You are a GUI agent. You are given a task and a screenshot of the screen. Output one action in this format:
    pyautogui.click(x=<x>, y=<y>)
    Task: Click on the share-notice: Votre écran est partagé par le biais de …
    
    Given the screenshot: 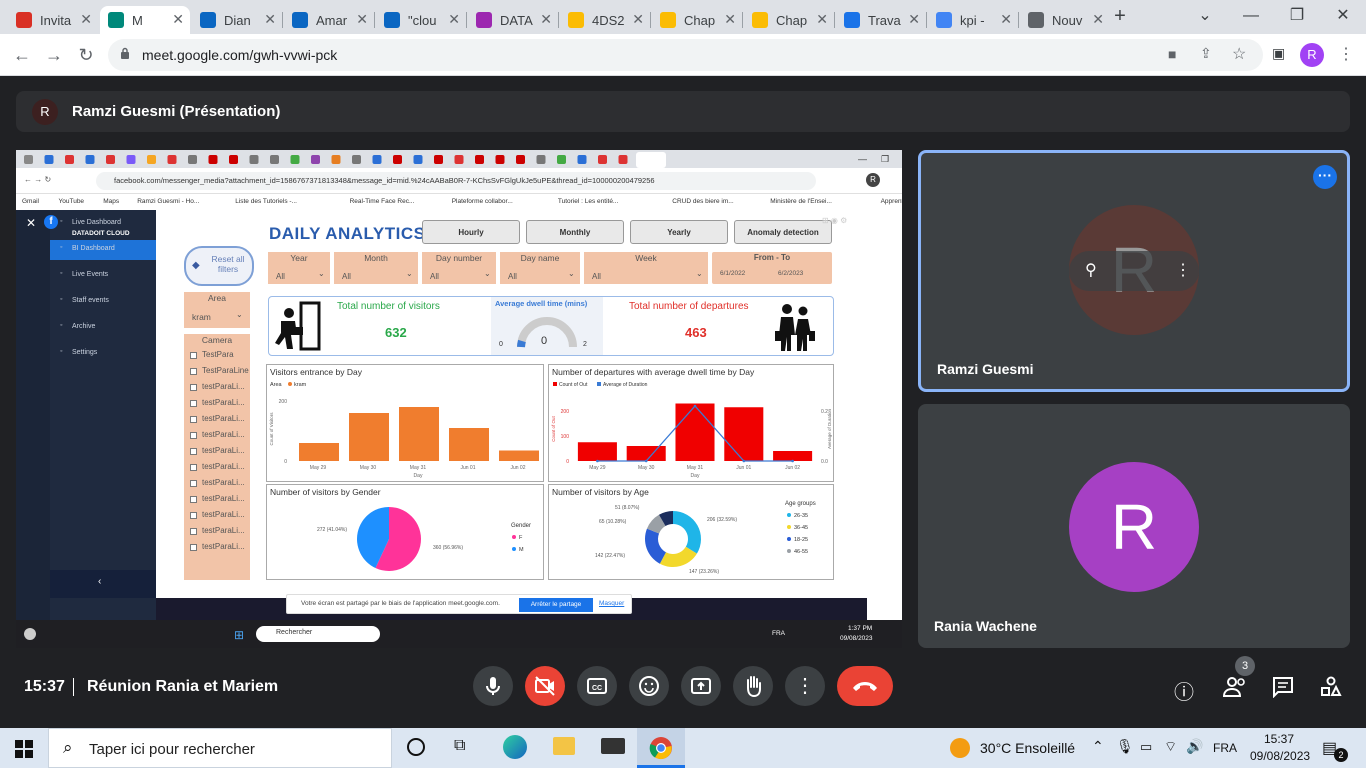 What is the action you would take?
    pyautogui.click(x=459, y=604)
    